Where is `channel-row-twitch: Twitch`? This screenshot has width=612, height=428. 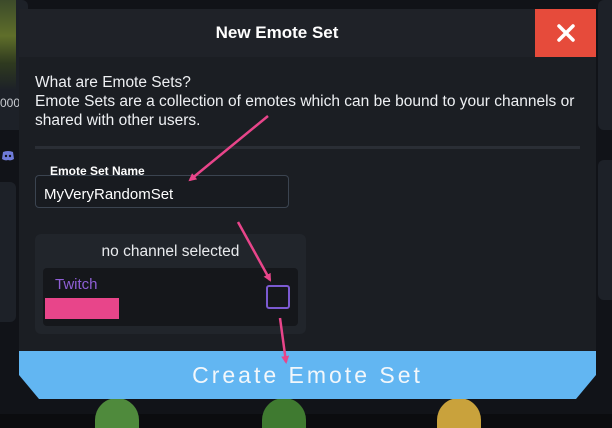 channel-row-twitch: Twitch is located at coordinates (170, 297).